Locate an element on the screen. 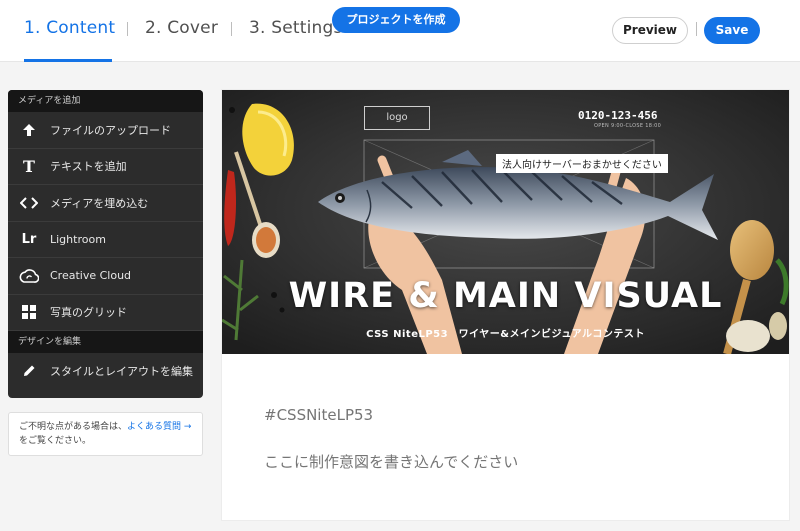  sidebar-item-add-text: T テキストを追加 is located at coordinates (105, 167).